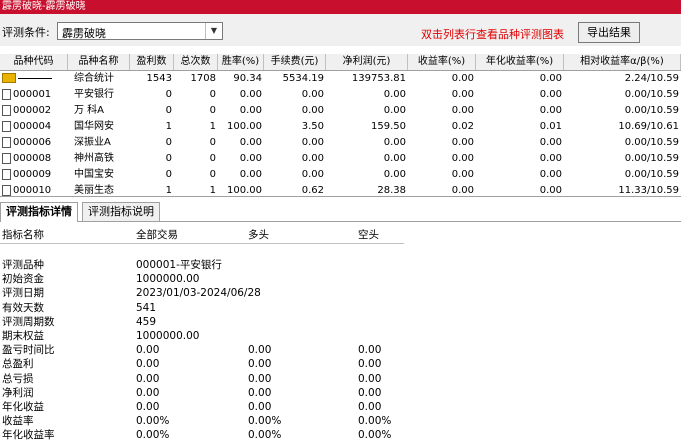 This screenshot has width=681, height=442. Describe the element at coordinates (94, 94) in the screenshot. I see `row-name: 平安银行` at that location.